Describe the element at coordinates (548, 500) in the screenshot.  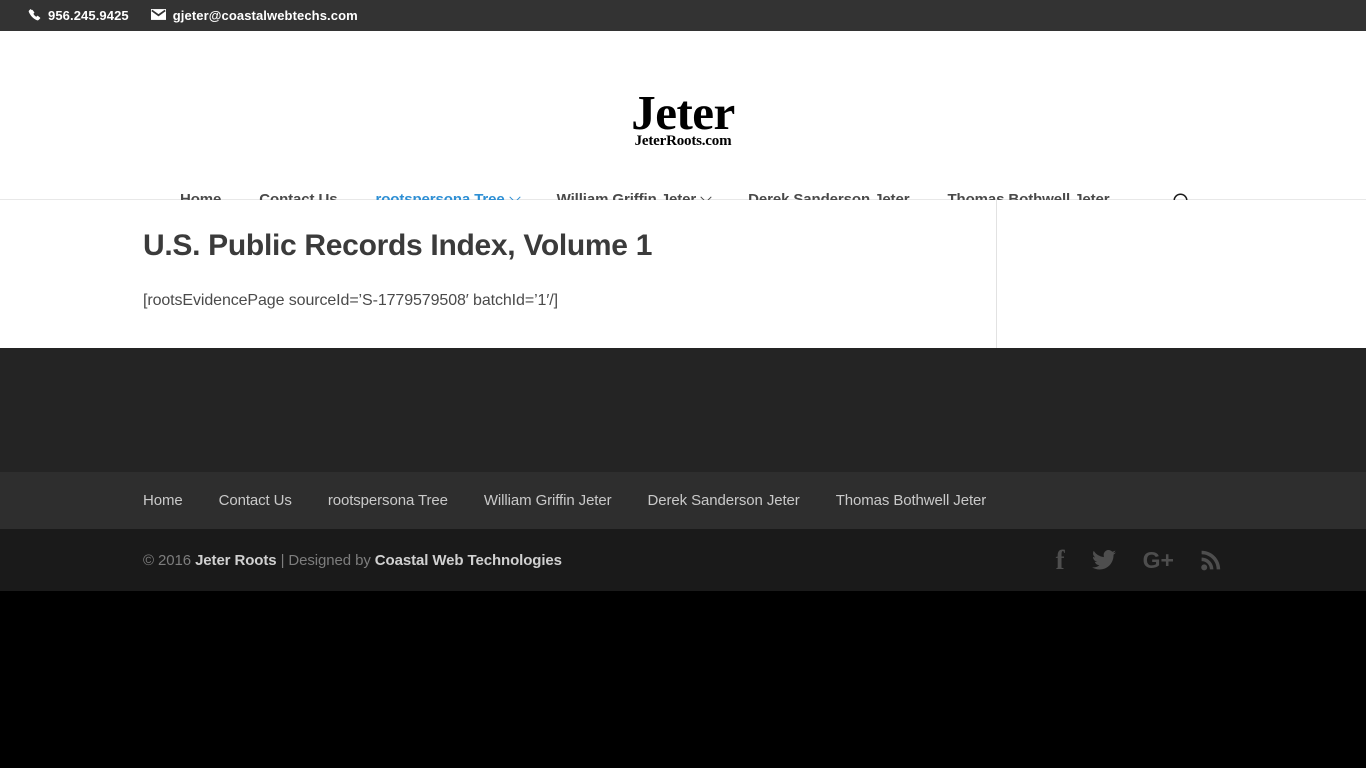
I see `footer-nav-item-william-griffin-jeter: William Griffin Jeter` at that location.